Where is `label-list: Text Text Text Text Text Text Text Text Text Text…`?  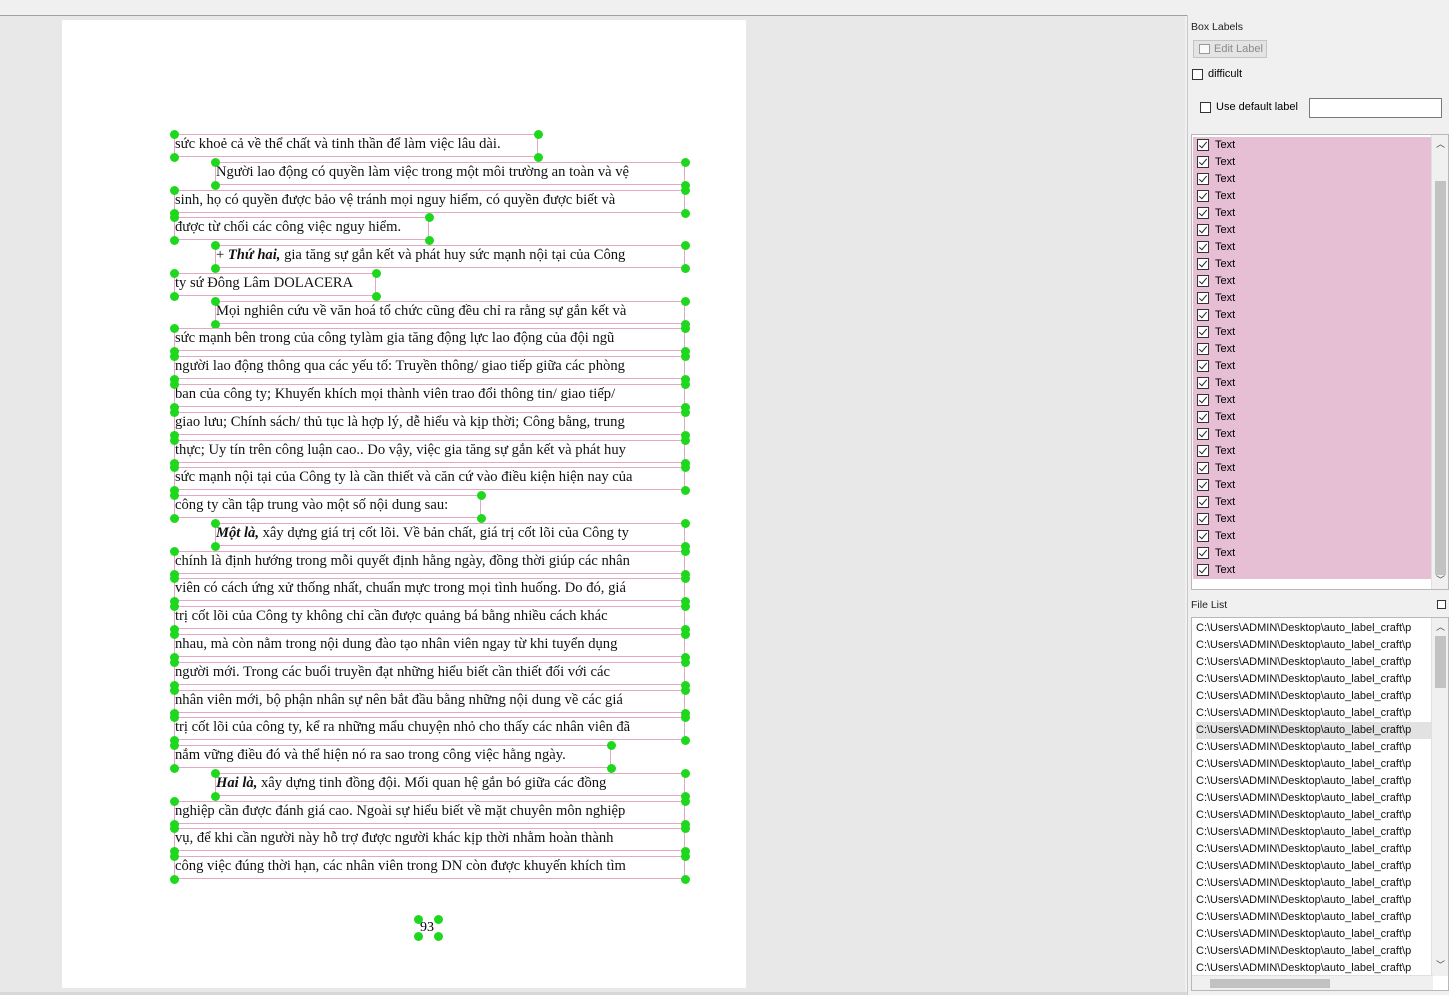 label-list: Text Text Text Text Text Text Text Text Text Text… is located at coordinates (1320, 362).